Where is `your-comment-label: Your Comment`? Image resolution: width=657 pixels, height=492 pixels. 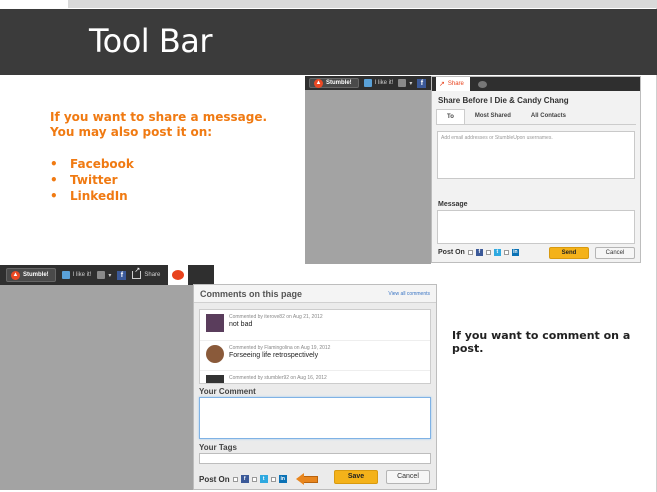 your-comment-label: Your Comment is located at coordinates (227, 391).